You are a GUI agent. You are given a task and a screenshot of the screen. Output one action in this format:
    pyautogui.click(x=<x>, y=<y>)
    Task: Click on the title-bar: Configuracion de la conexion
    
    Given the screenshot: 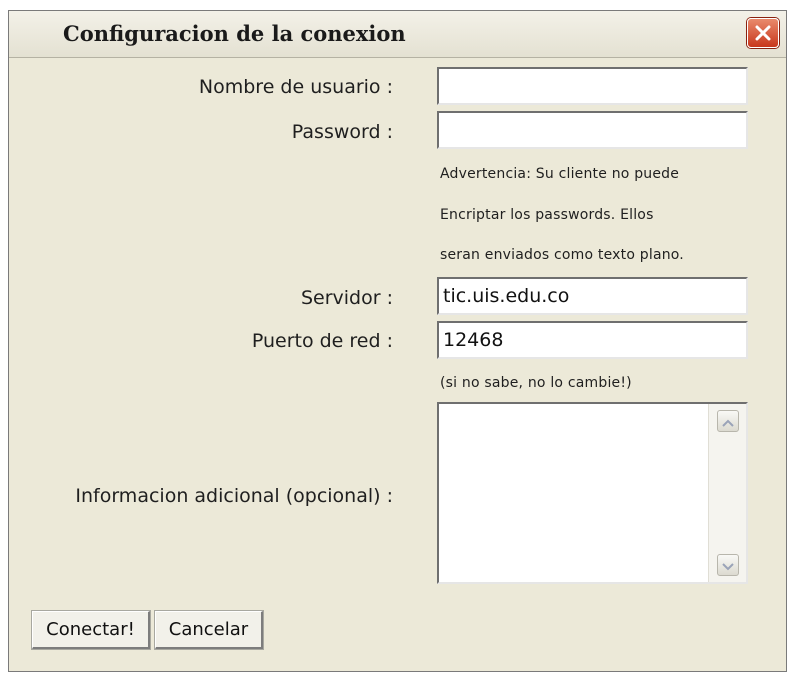 What is the action you would take?
    pyautogui.click(x=397, y=34)
    